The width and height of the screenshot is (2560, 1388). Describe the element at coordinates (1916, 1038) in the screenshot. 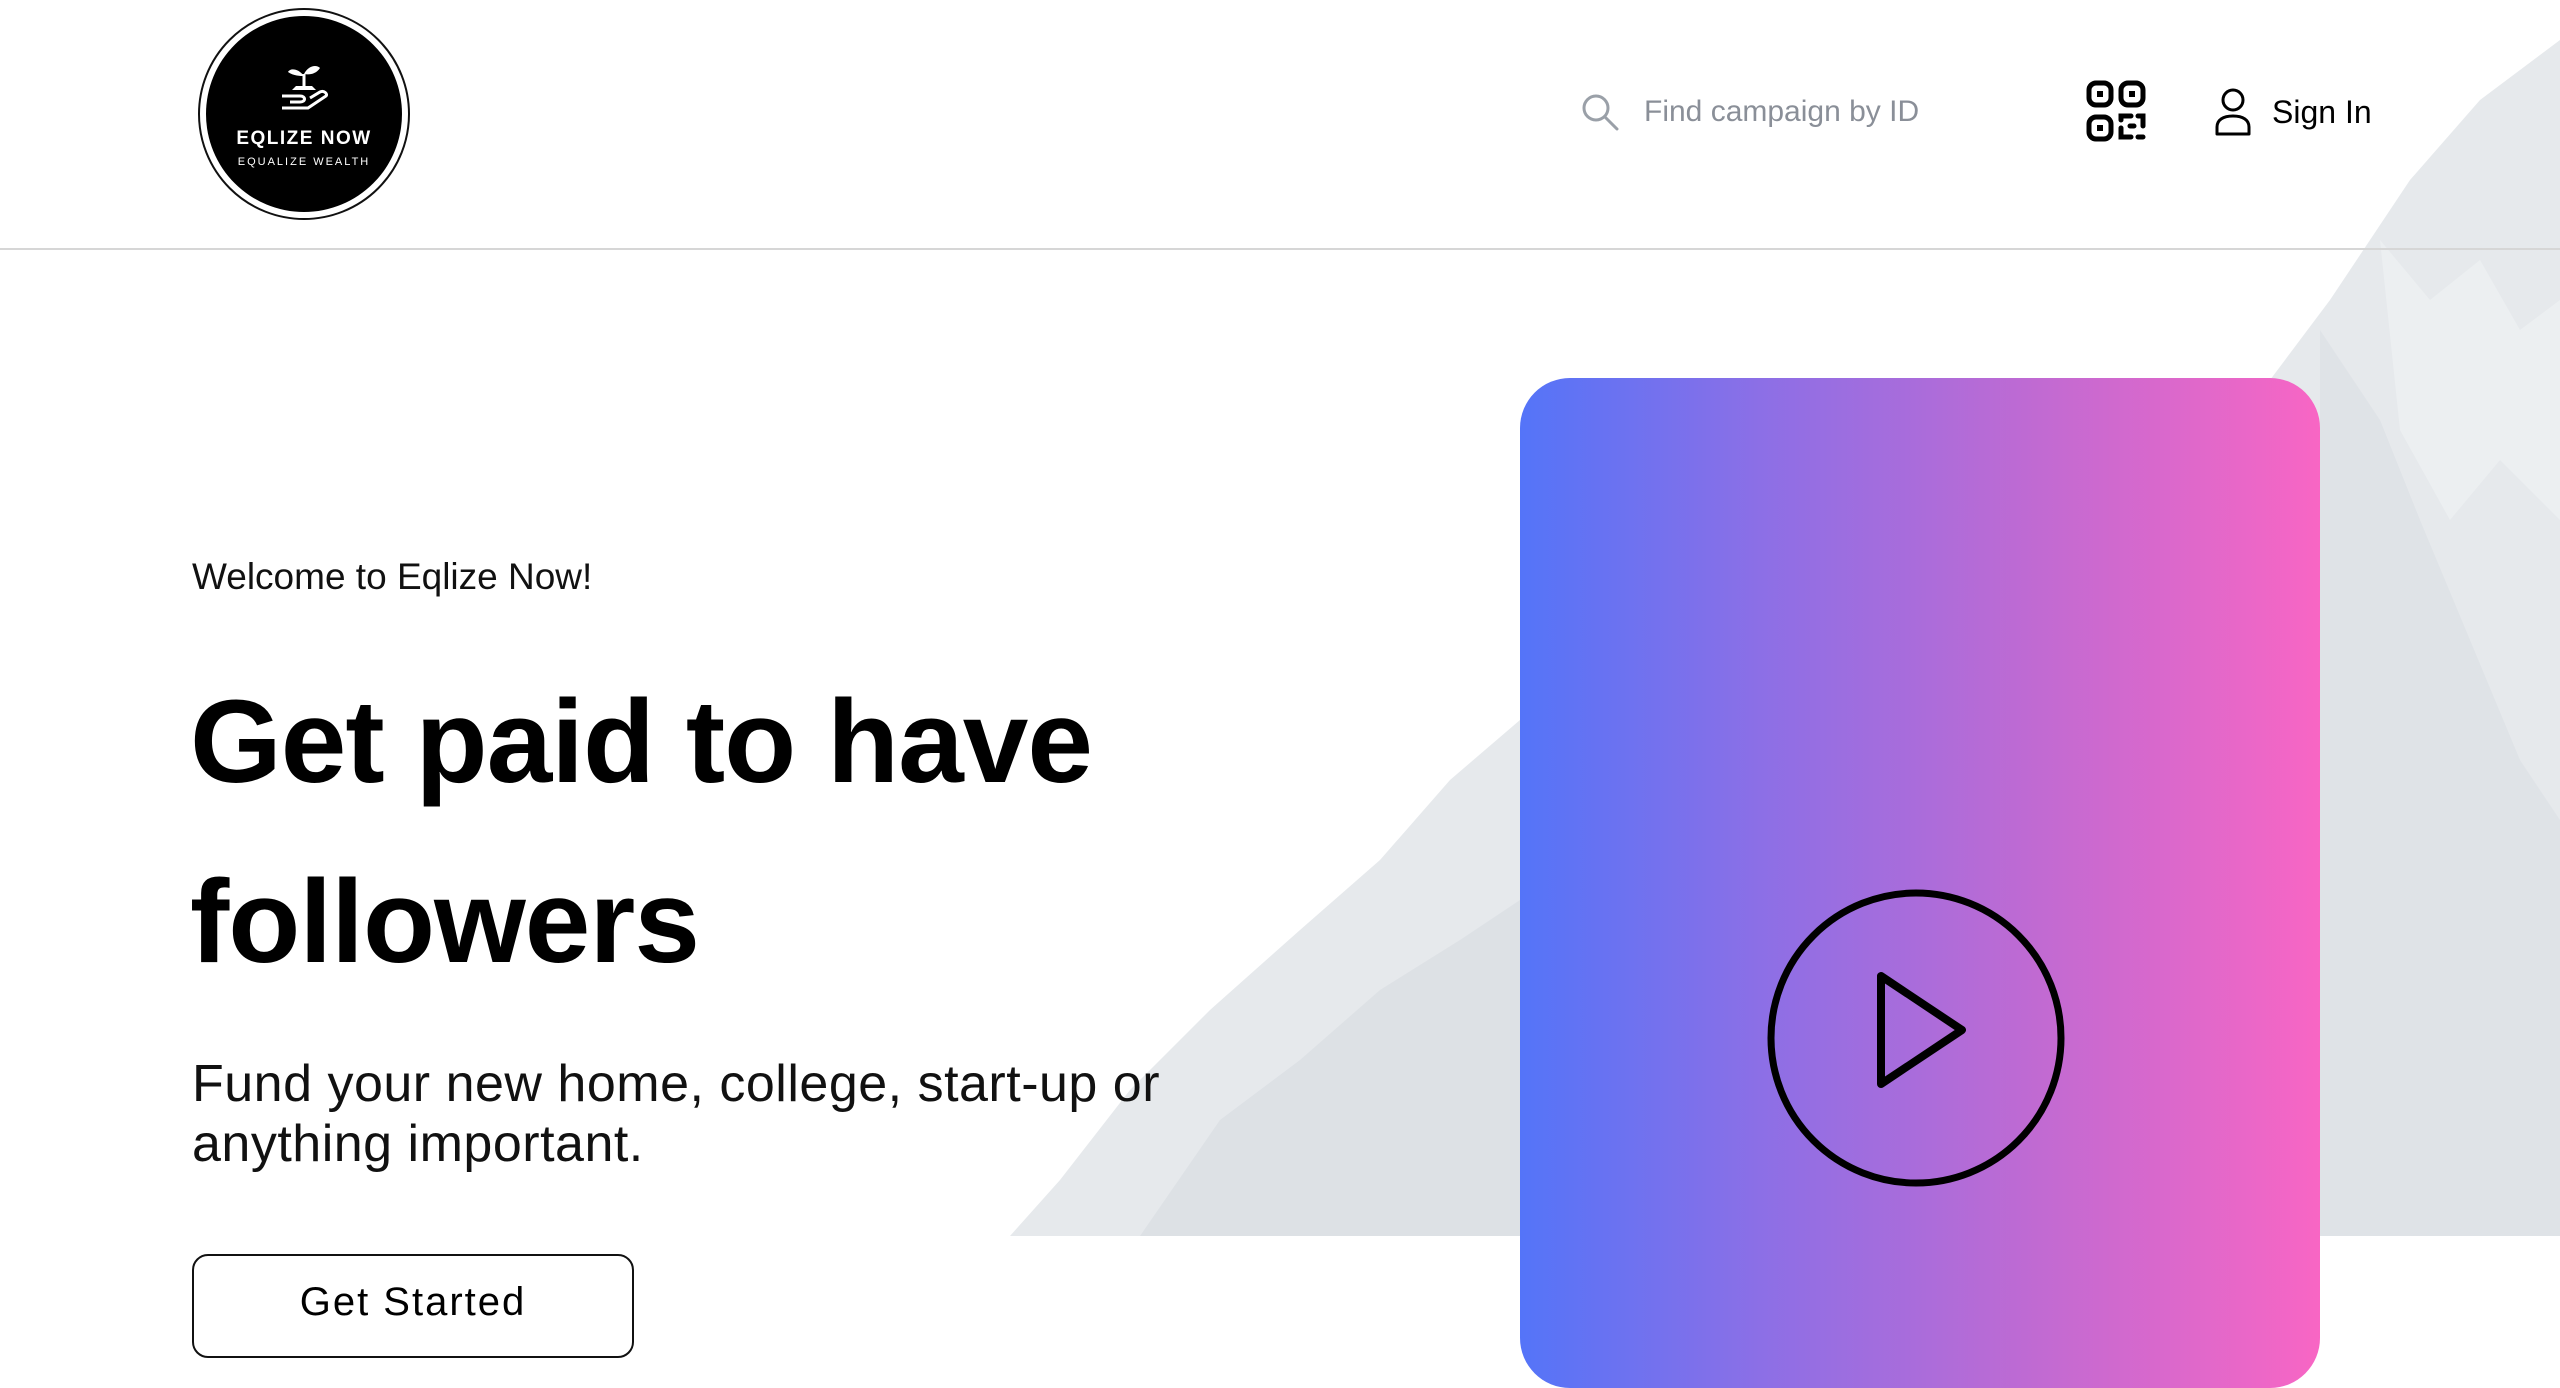

I see `play-icon` at that location.